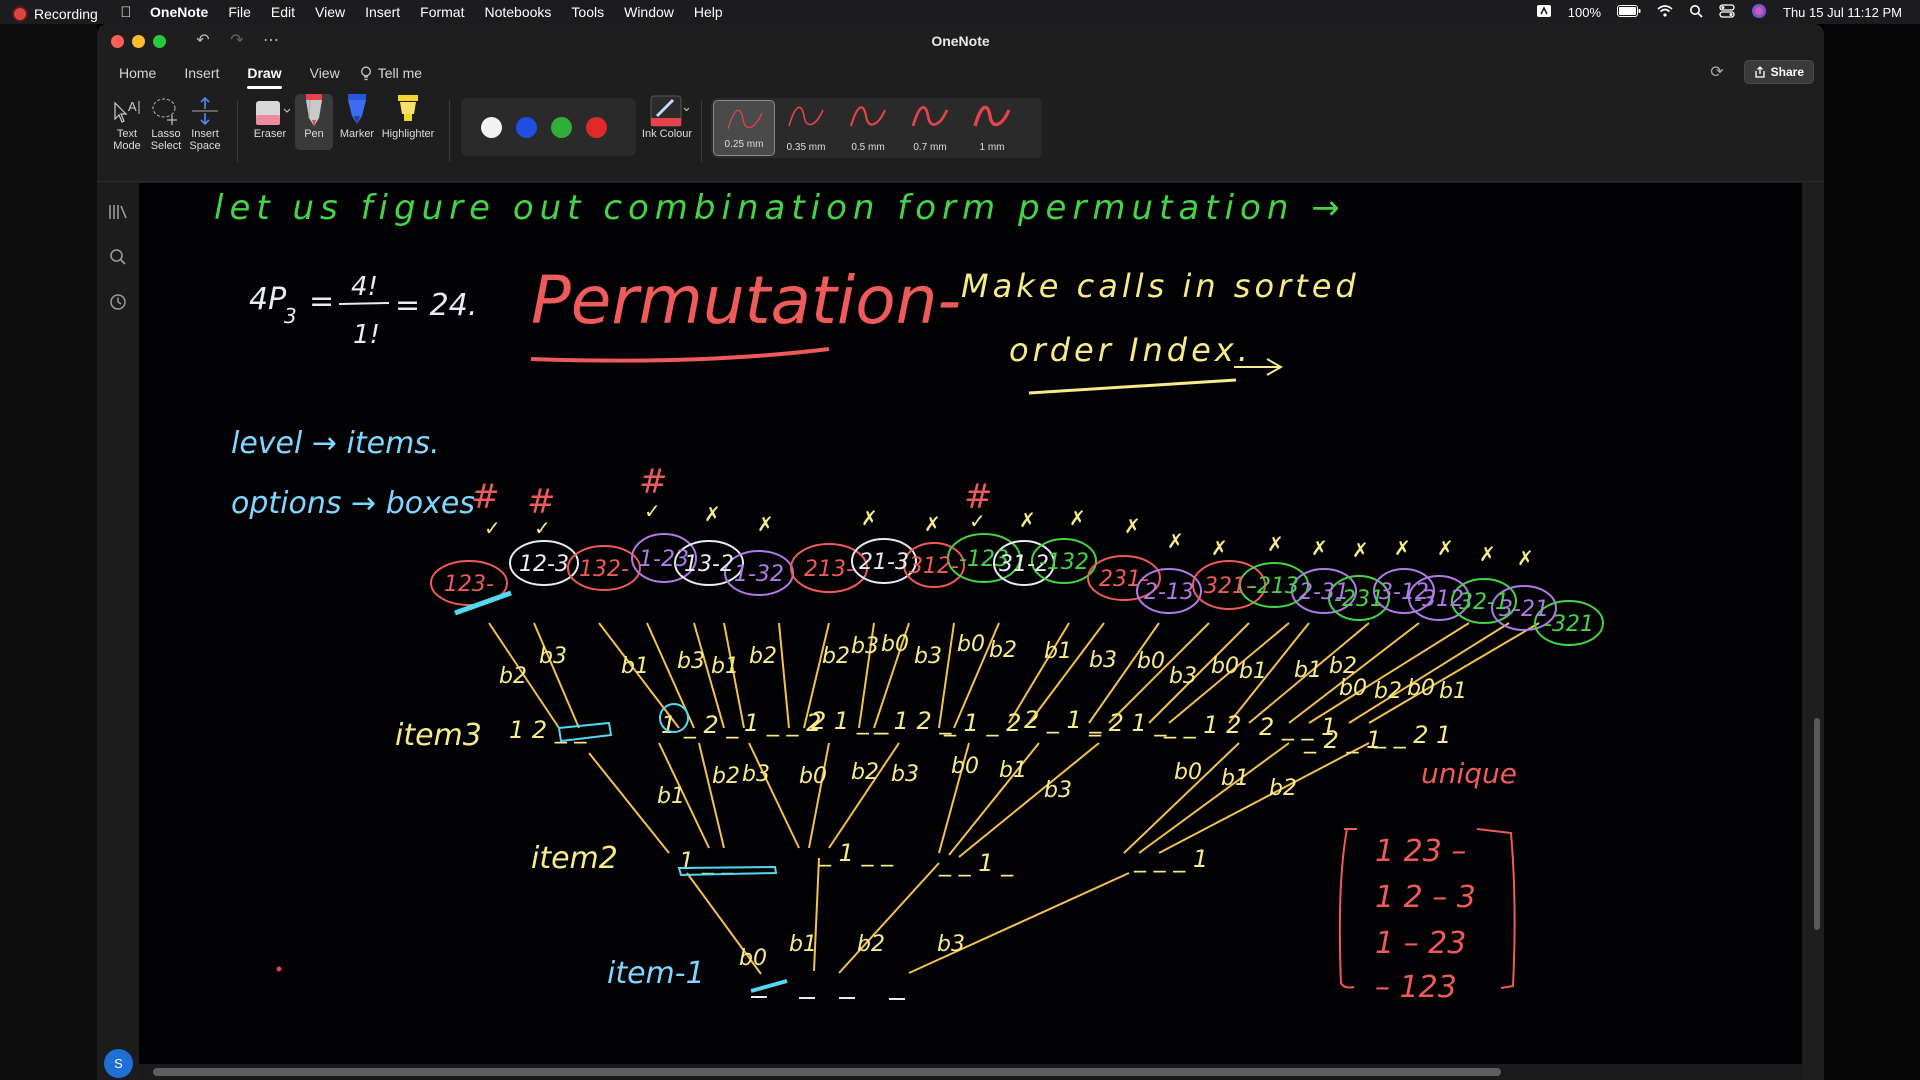  Describe the element at coordinates (159, 41) in the screenshot. I see `zoom-window-button` at that location.